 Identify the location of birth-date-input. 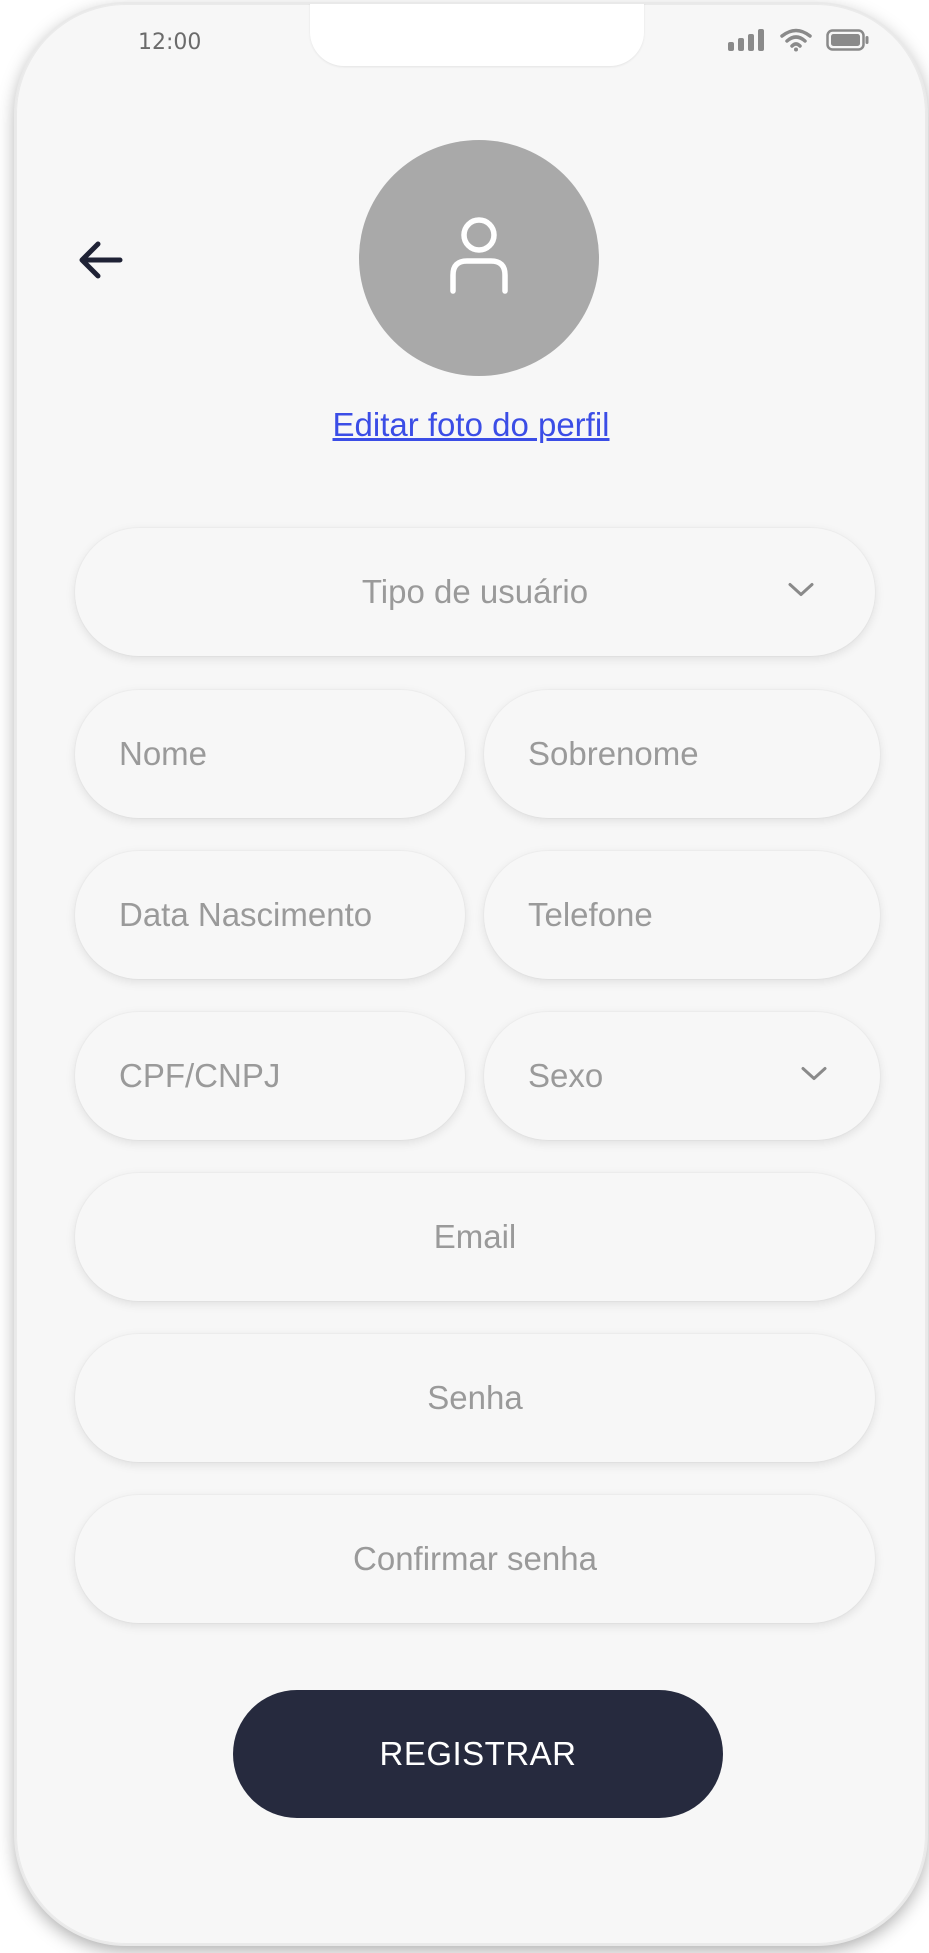
(270, 915).